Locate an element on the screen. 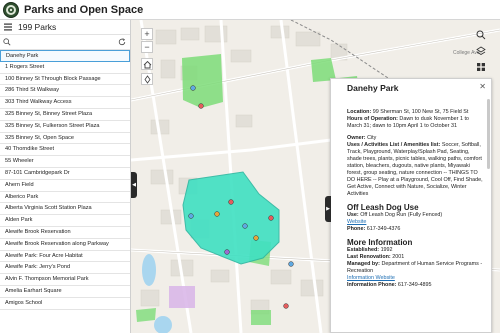  popup-scrollbar is located at coordinates (488, 134).